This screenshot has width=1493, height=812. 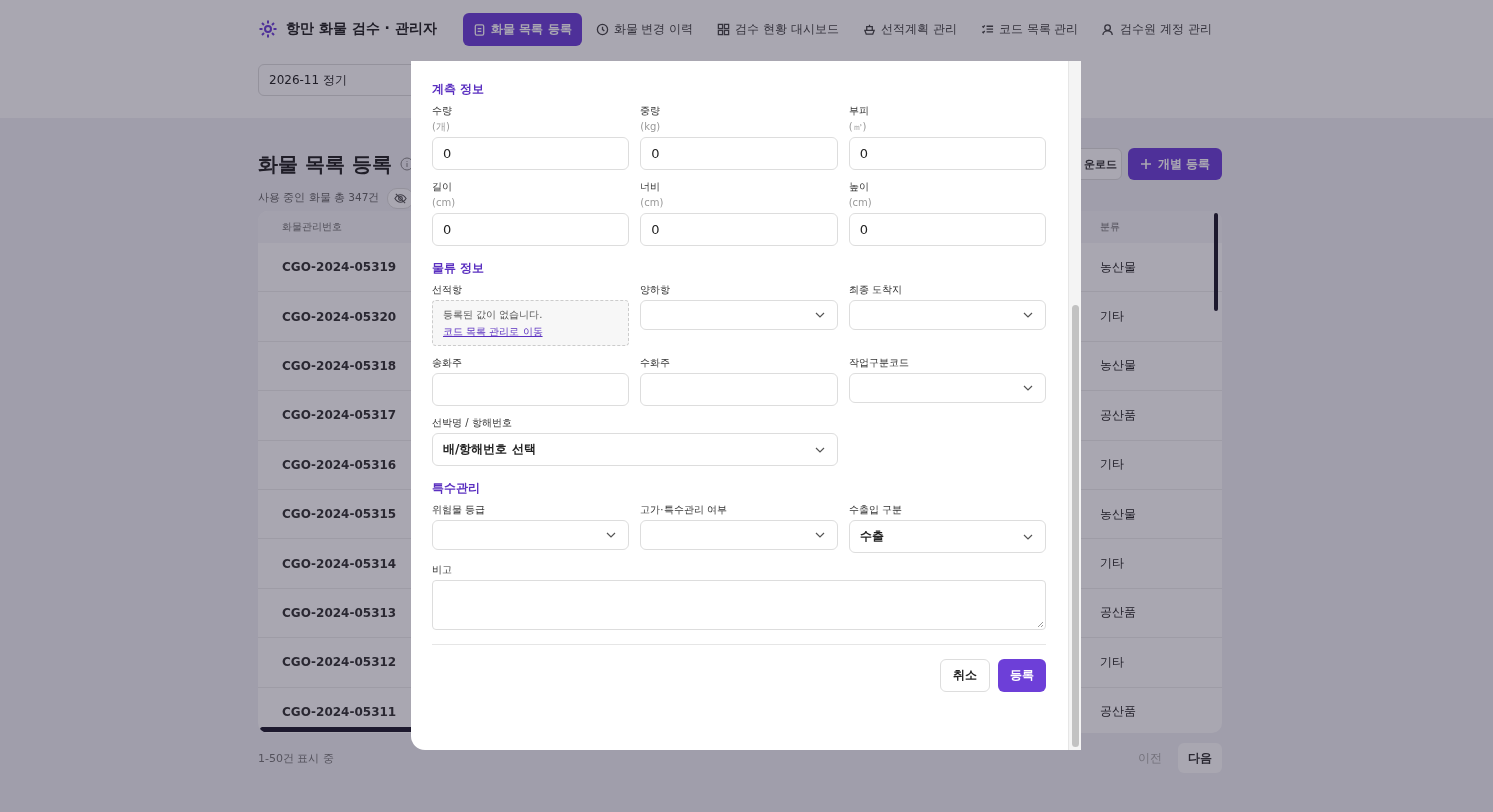 I want to click on nav-tab: 화물 목록 등록, so click(x=522, y=29).